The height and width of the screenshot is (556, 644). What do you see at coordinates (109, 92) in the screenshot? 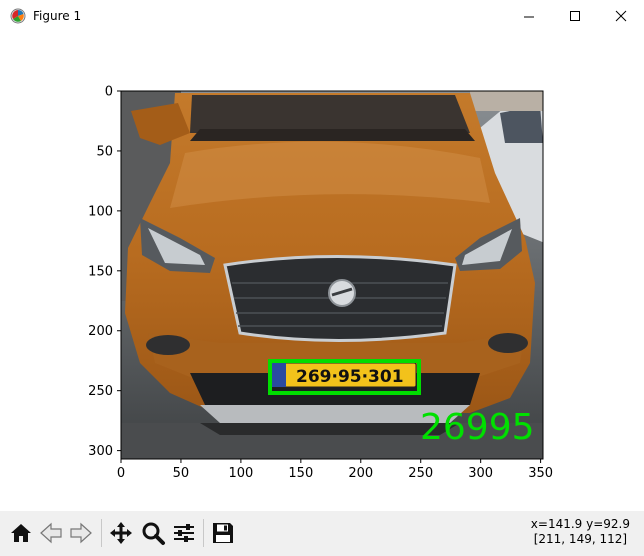
I see `y-tick-label: 0` at bounding box center [109, 92].